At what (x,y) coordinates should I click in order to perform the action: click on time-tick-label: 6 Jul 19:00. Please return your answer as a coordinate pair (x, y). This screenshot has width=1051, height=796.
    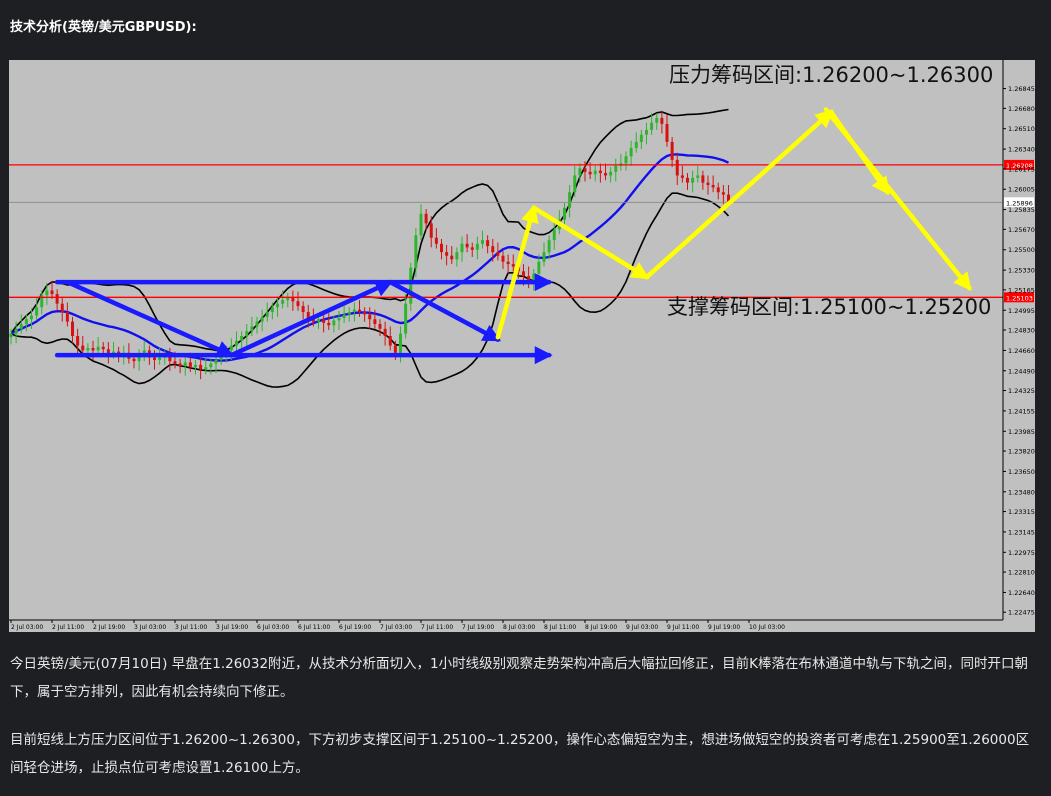
    Looking at the image, I should click on (355, 627).